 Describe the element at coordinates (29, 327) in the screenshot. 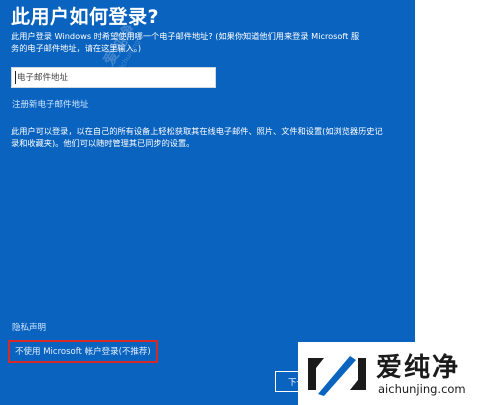

I see `privacy-statement-link: 隐私声明` at that location.